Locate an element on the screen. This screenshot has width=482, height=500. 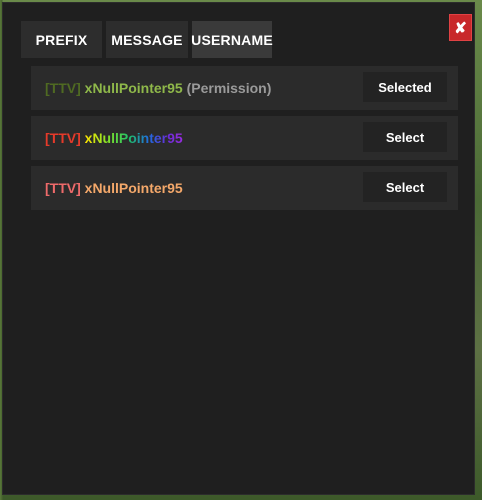
close-button: ✘ is located at coordinates (460, 27).